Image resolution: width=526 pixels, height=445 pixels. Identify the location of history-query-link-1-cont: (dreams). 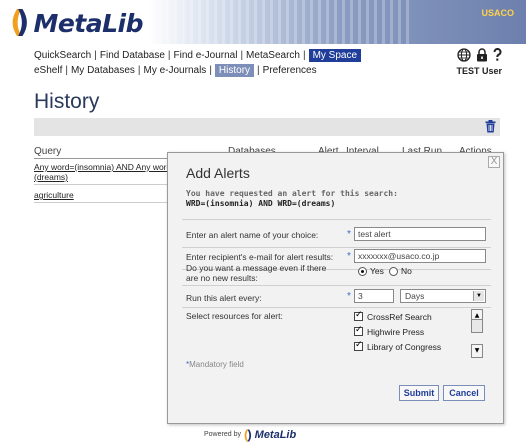
(51, 177).